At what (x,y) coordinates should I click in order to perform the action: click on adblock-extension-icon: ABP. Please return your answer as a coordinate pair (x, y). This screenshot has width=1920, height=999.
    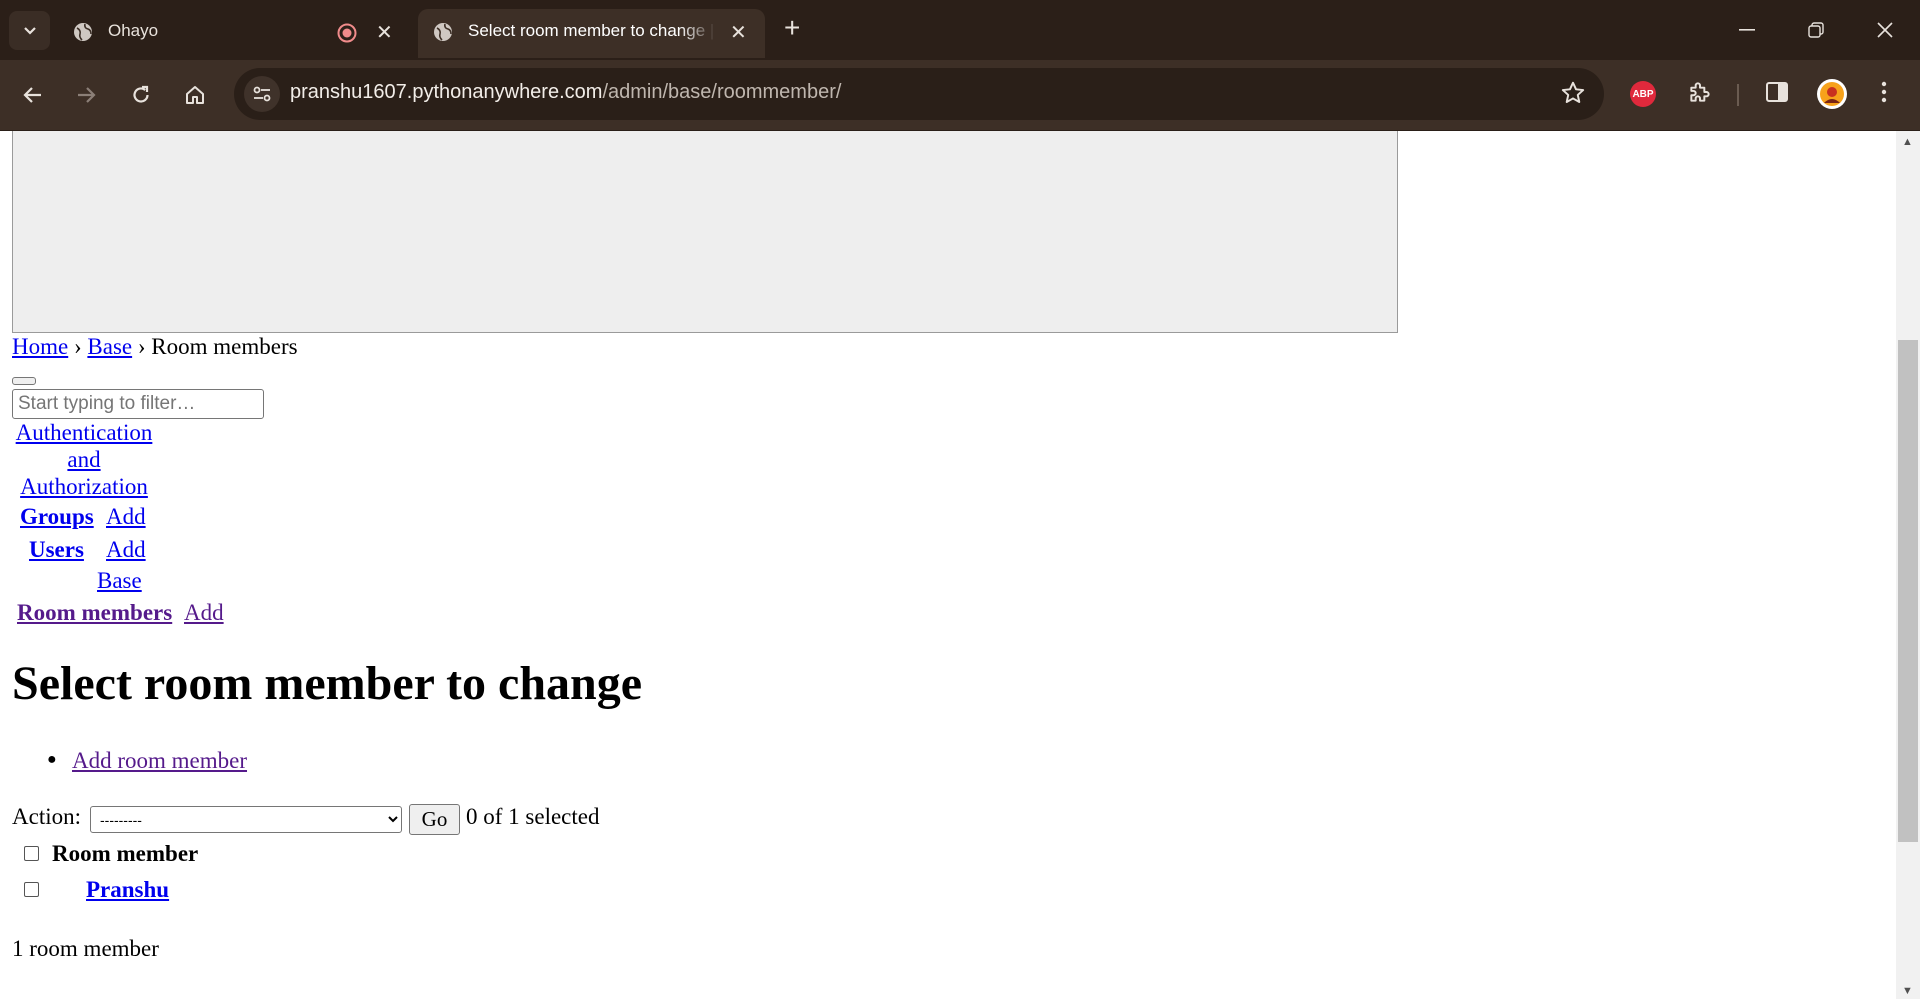
    Looking at the image, I should click on (1643, 94).